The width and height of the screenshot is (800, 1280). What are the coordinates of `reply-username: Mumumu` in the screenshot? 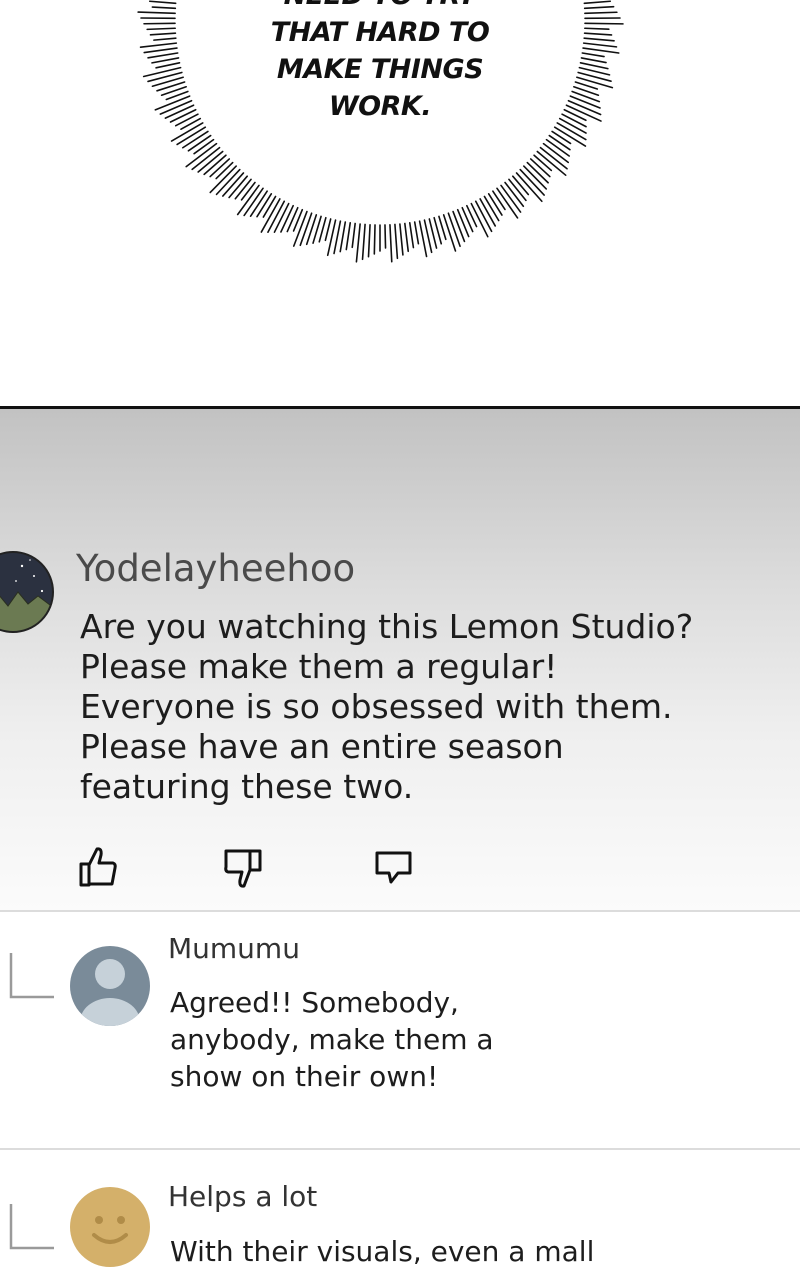 It's located at (234, 948).